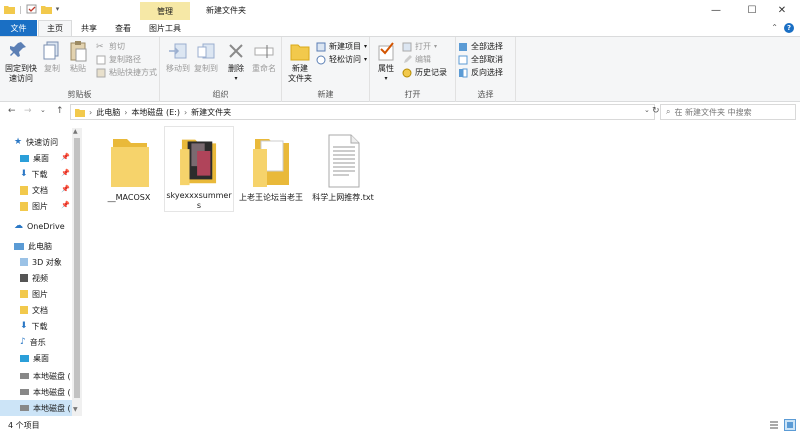  I want to click on cut-button: ✂ 剪切, so click(110, 46).